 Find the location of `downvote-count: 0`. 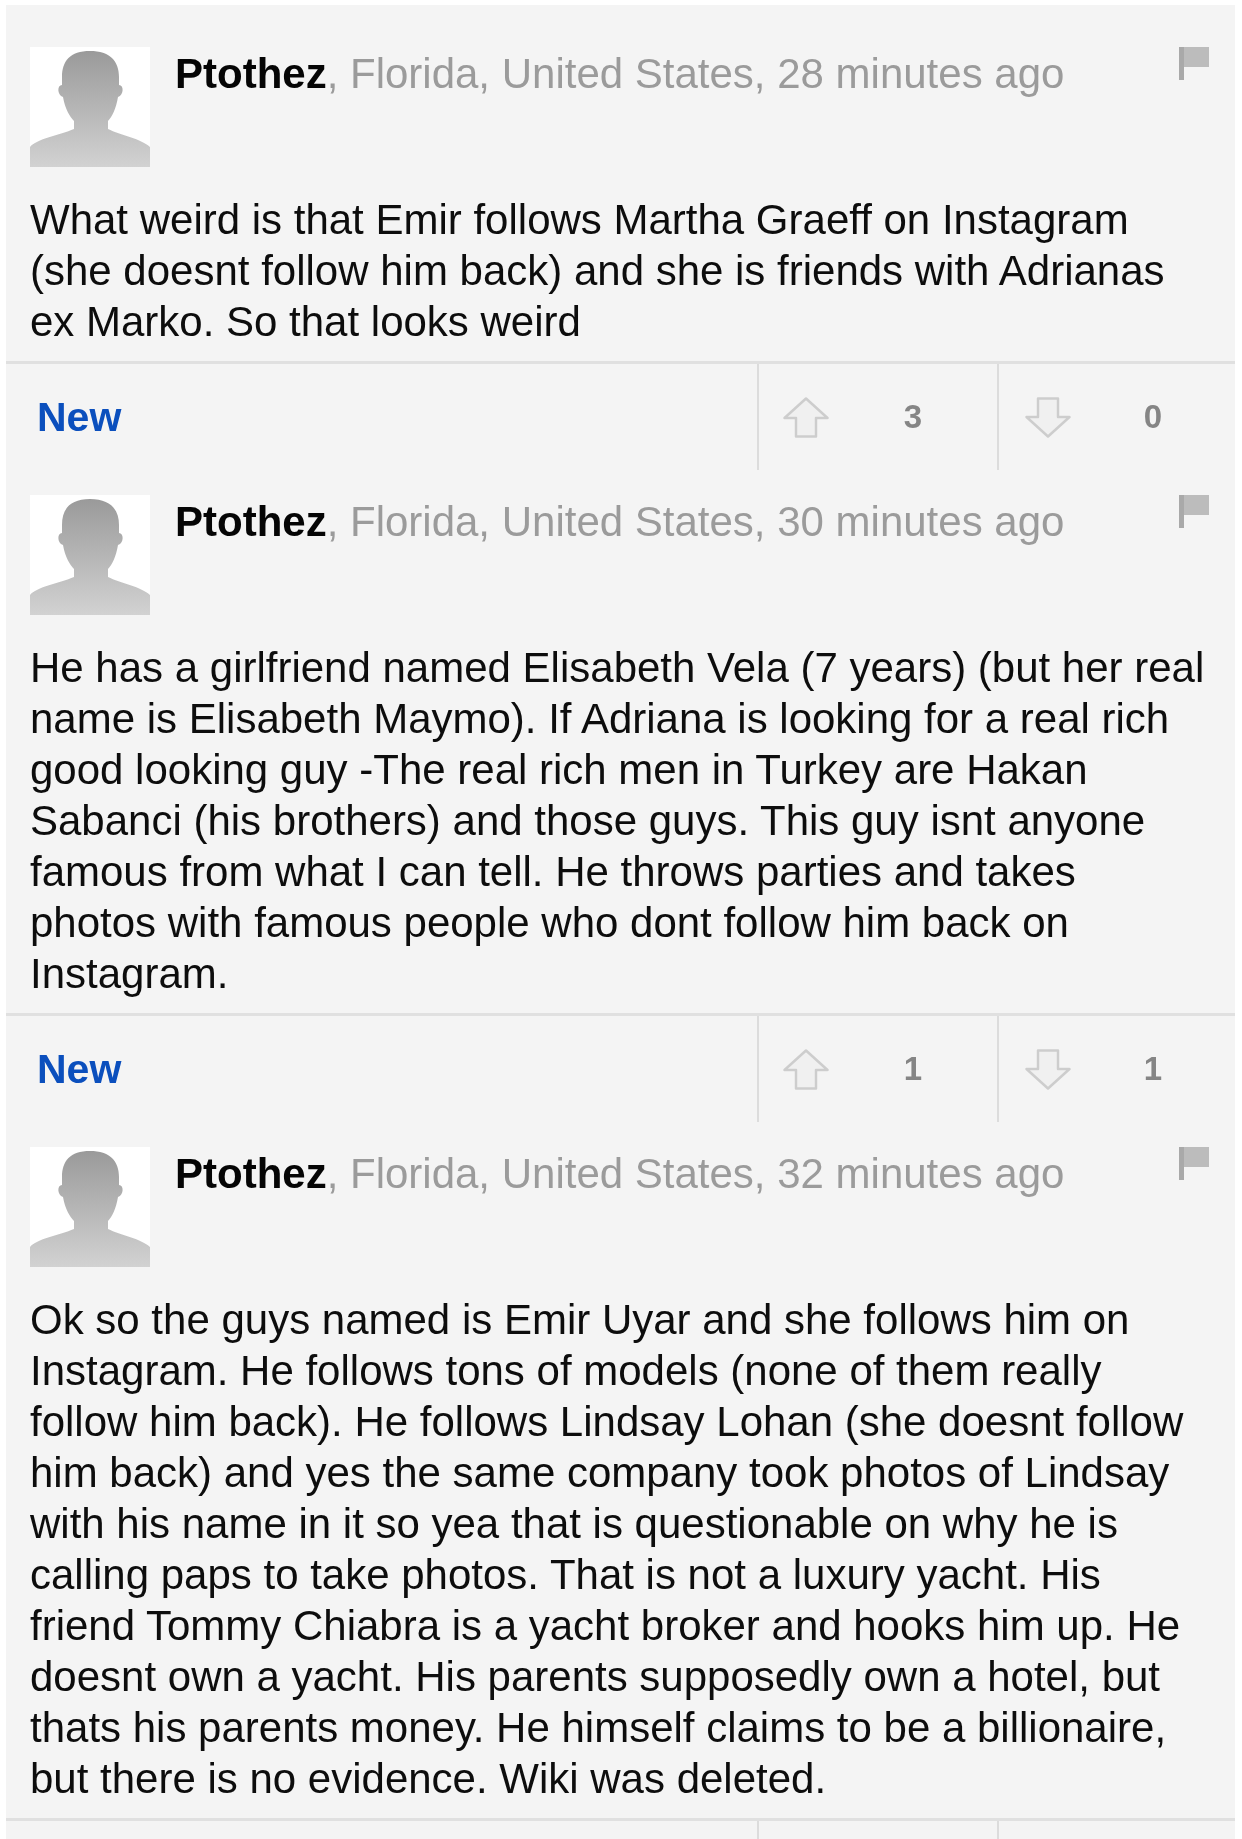

downvote-count: 0 is located at coordinates (1153, 417).